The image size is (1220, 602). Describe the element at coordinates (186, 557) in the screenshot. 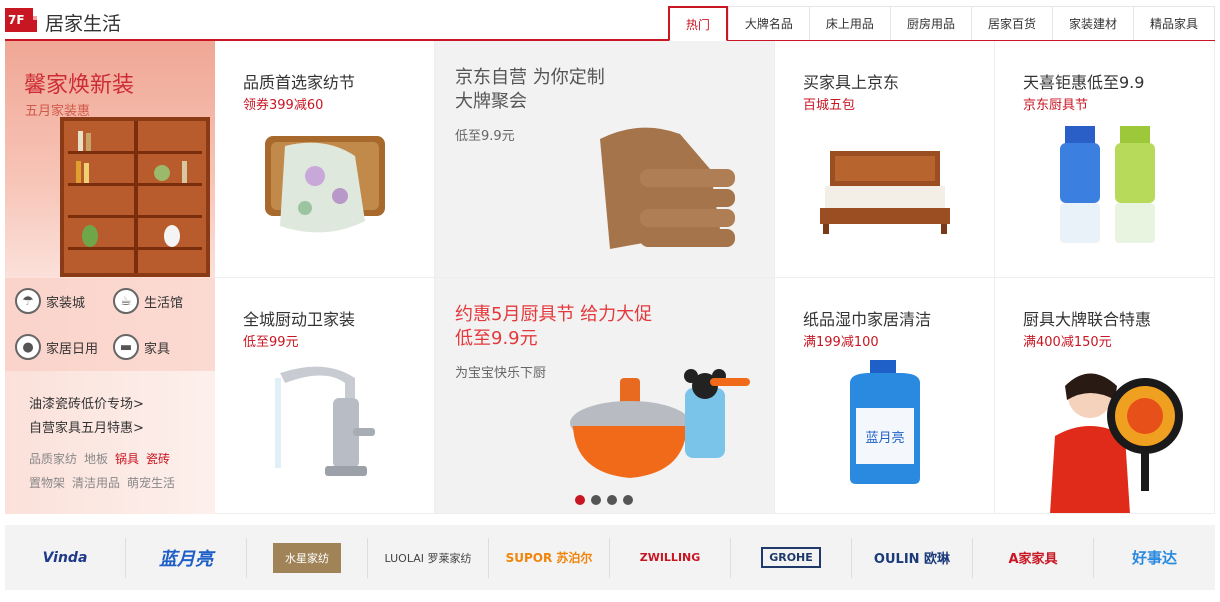

I see `brand-bluemoon: 蓝月亮` at that location.